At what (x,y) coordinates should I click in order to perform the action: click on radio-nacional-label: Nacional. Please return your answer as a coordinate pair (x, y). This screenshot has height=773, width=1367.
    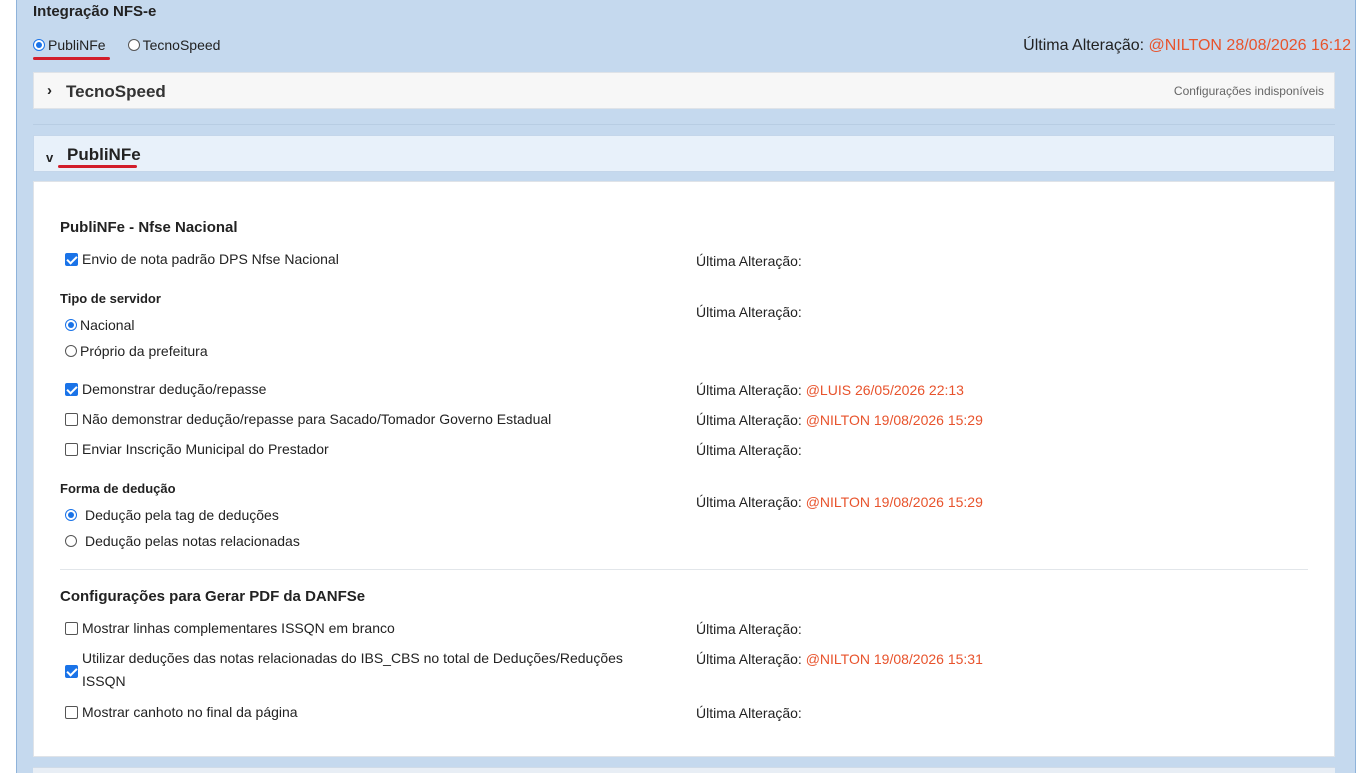
    Looking at the image, I should click on (107, 325).